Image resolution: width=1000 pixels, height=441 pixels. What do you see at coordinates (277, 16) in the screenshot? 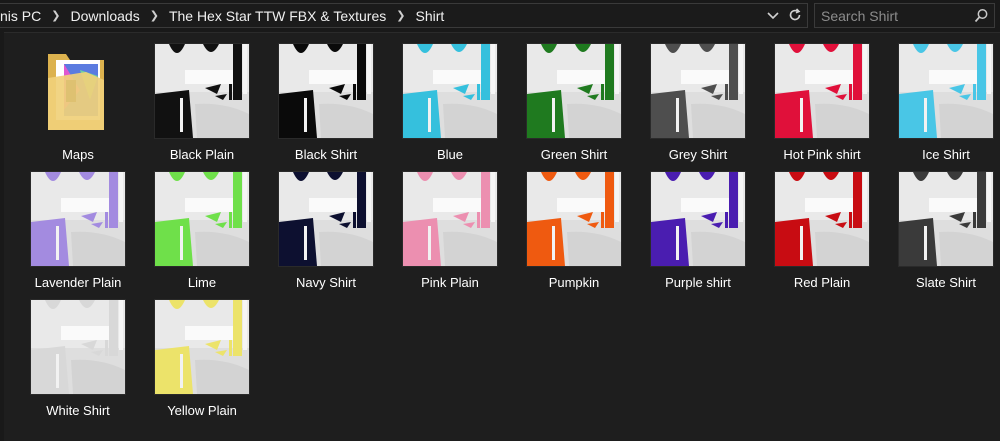
I see `breadcrumb-hex-star: The Hex Star TTW FBX & Textures` at bounding box center [277, 16].